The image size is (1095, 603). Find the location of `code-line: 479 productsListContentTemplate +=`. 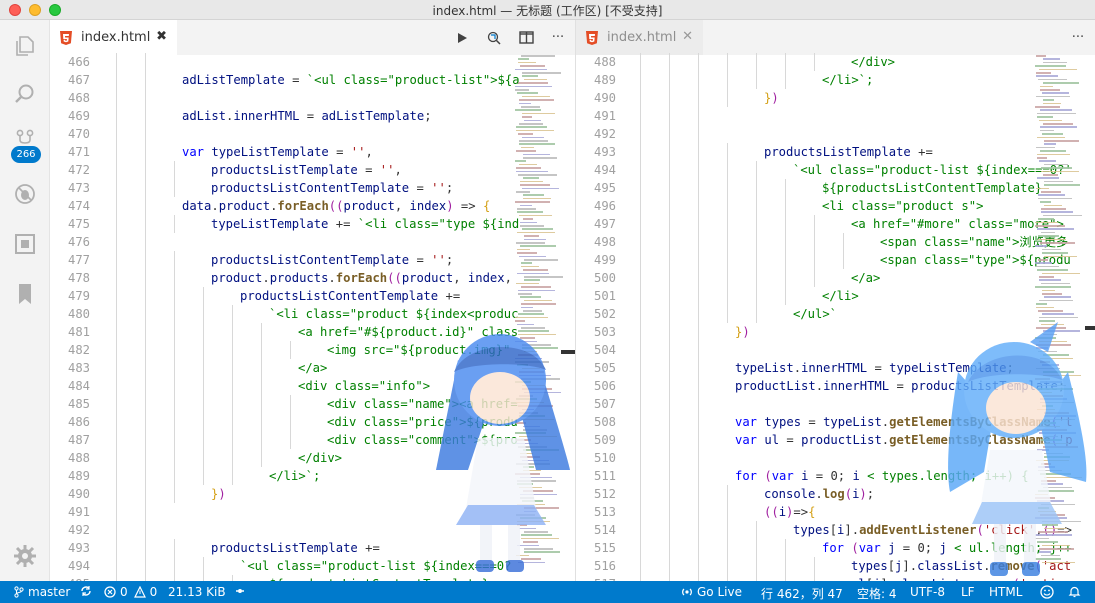

code-line: 479 productsListContentTemplate += is located at coordinates (312, 296).